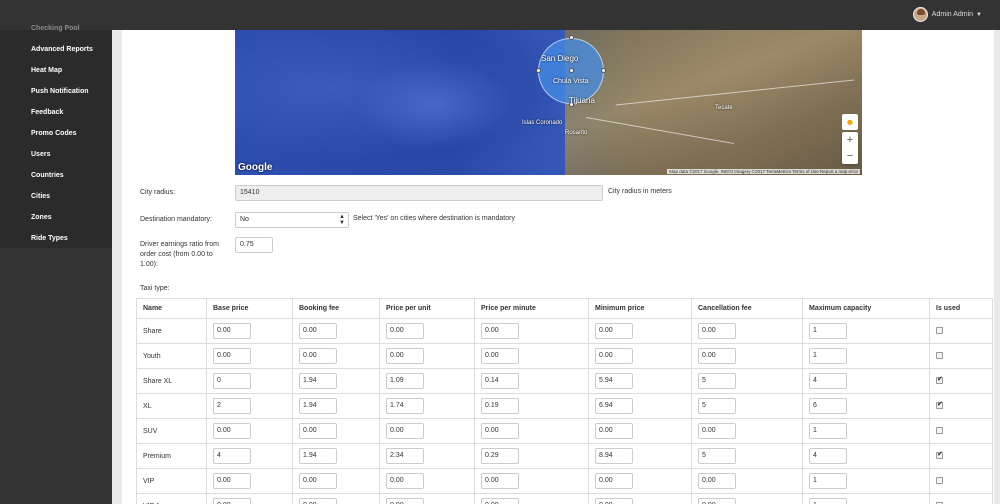 The image size is (1000, 504). What do you see at coordinates (961, 308) in the screenshot?
I see `header-is-used: Is used` at bounding box center [961, 308].